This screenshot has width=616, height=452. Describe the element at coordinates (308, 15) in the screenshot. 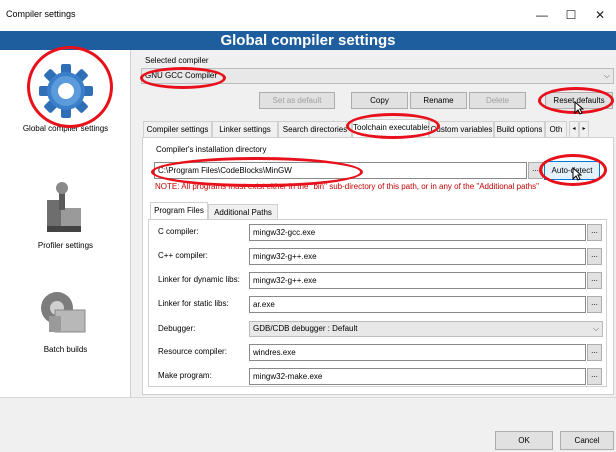

I see `title-bar: Compiler settings — ☐ ✕` at that location.